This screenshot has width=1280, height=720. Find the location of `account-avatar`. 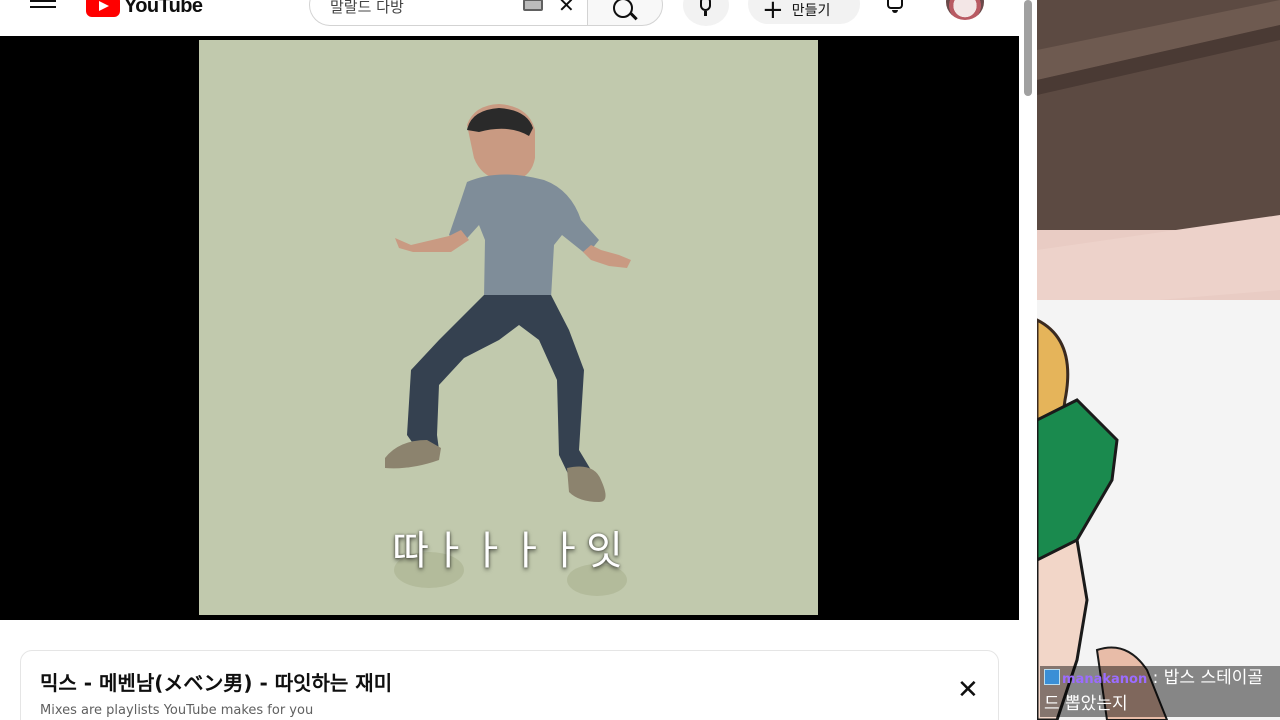

account-avatar is located at coordinates (965, 10).